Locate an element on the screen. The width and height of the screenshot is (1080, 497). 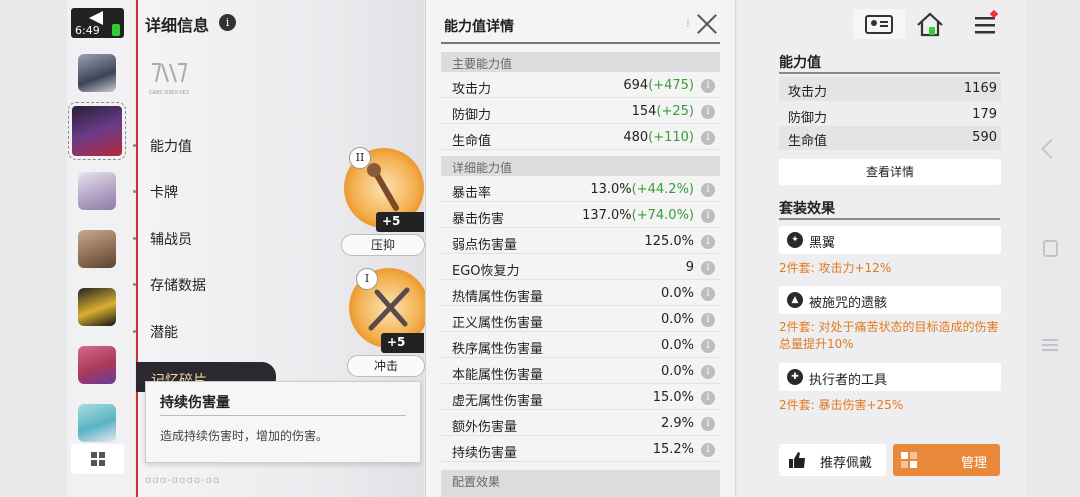
stat-row-extra-damage: 额外伤害量 2.9% i is located at coordinates (580, 424).